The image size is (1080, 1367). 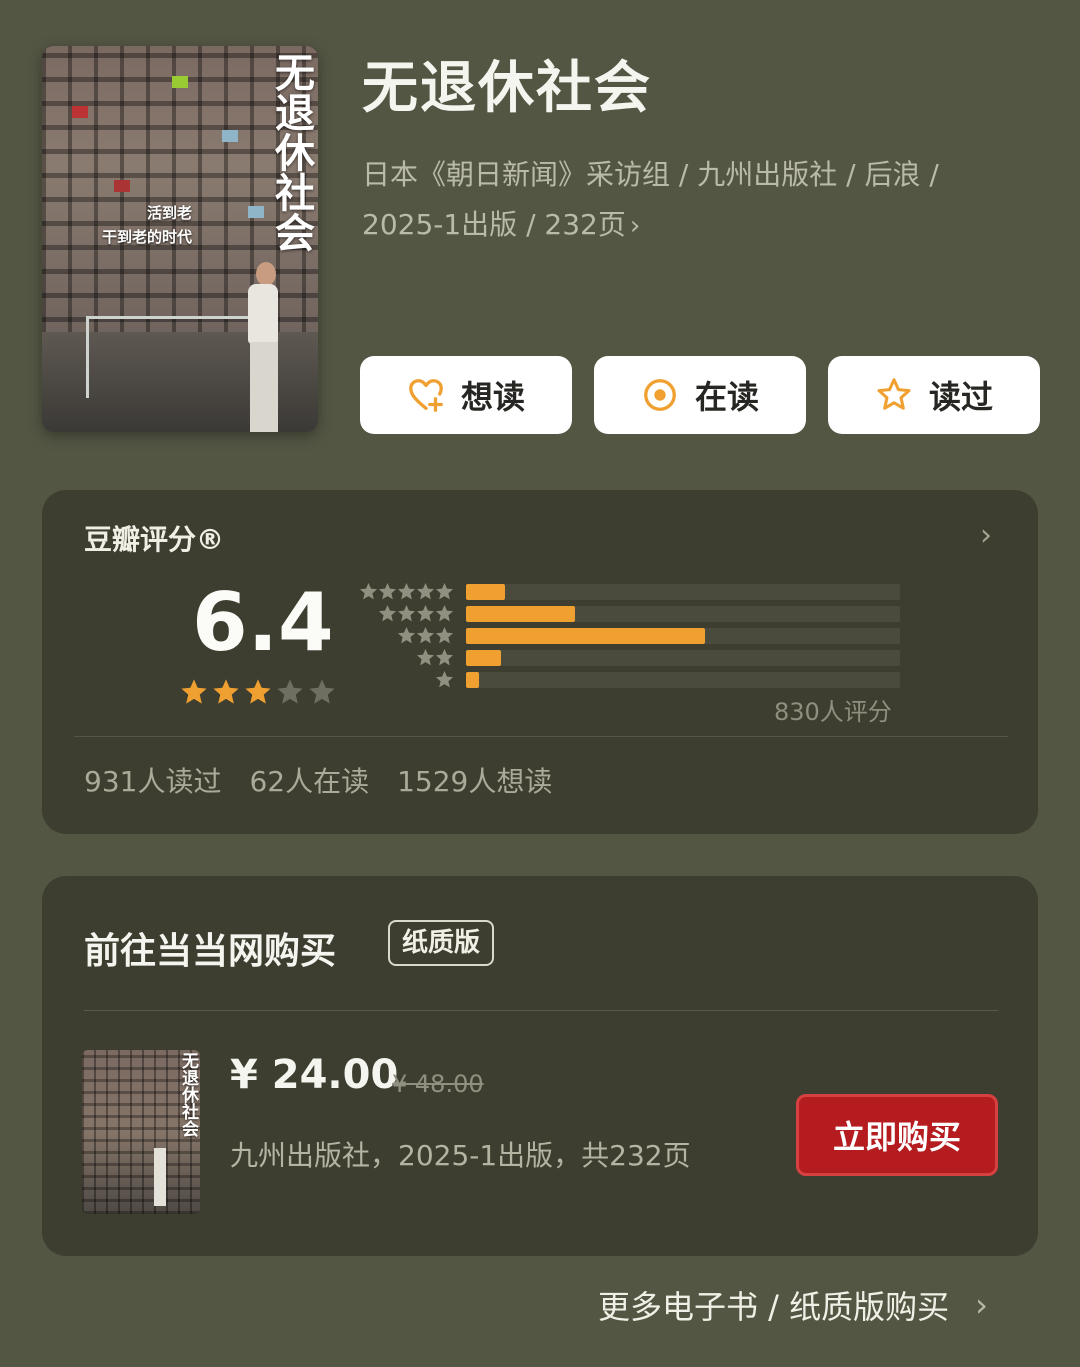 I want to click on want-to-read-button: 想读, so click(x=466, y=395).